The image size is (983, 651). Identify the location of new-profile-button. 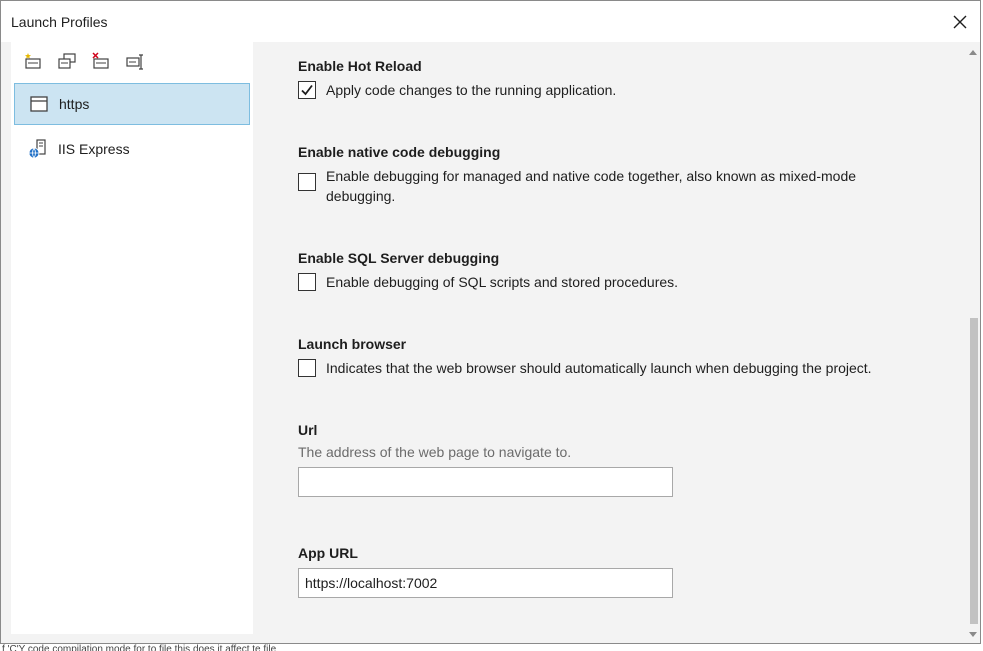
(33, 61).